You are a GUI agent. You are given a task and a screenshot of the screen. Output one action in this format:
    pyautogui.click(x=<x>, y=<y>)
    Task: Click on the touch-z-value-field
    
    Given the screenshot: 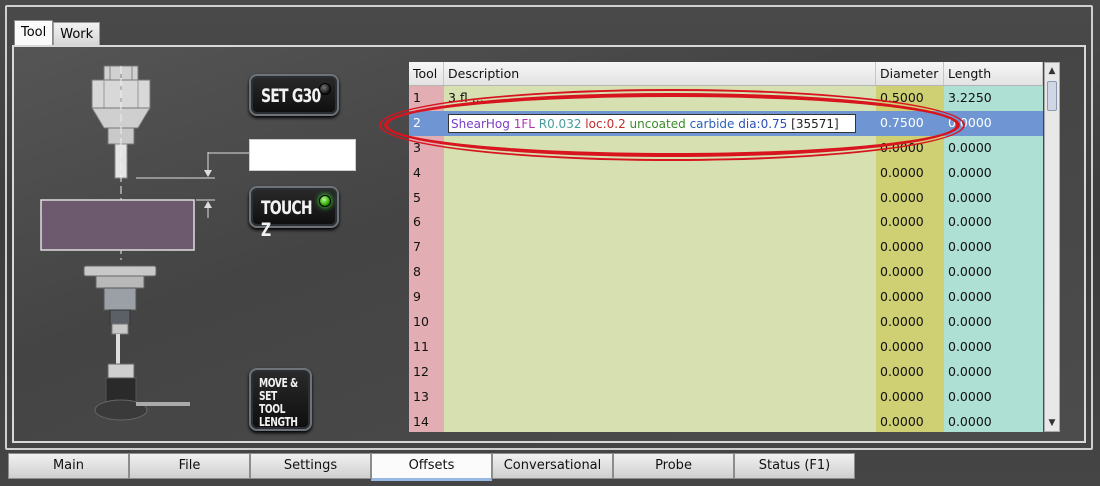 What is the action you would take?
    pyautogui.click(x=302, y=155)
    